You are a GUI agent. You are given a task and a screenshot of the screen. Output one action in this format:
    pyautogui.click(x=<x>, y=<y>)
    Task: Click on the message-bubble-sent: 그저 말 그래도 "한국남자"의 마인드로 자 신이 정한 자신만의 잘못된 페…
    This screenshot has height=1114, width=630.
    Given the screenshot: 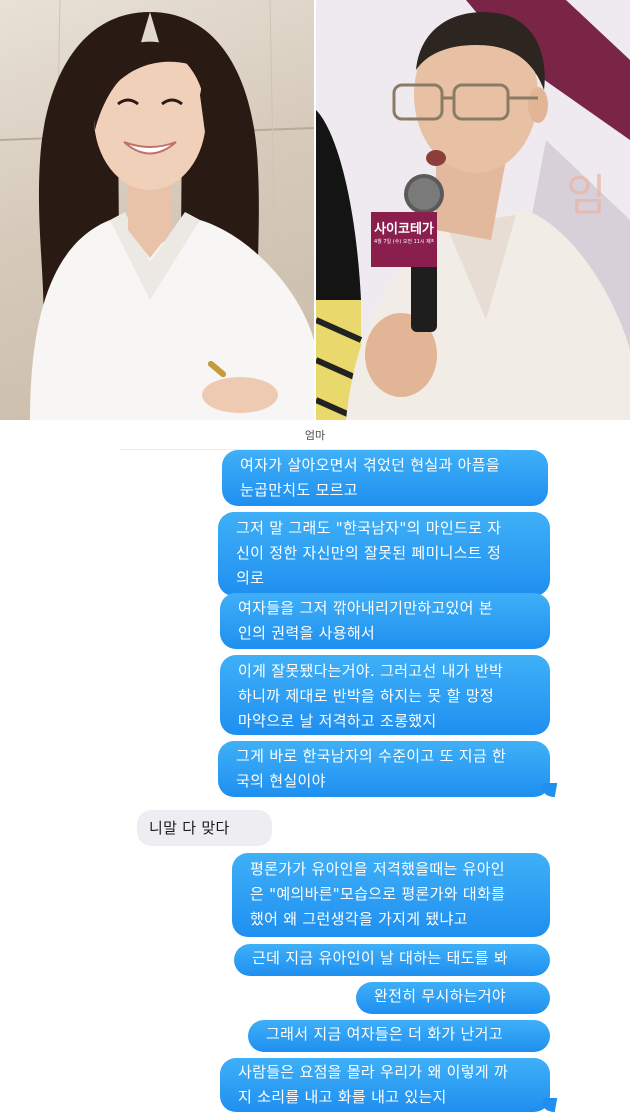 What is the action you would take?
    pyautogui.click(x=384, y=554)
    